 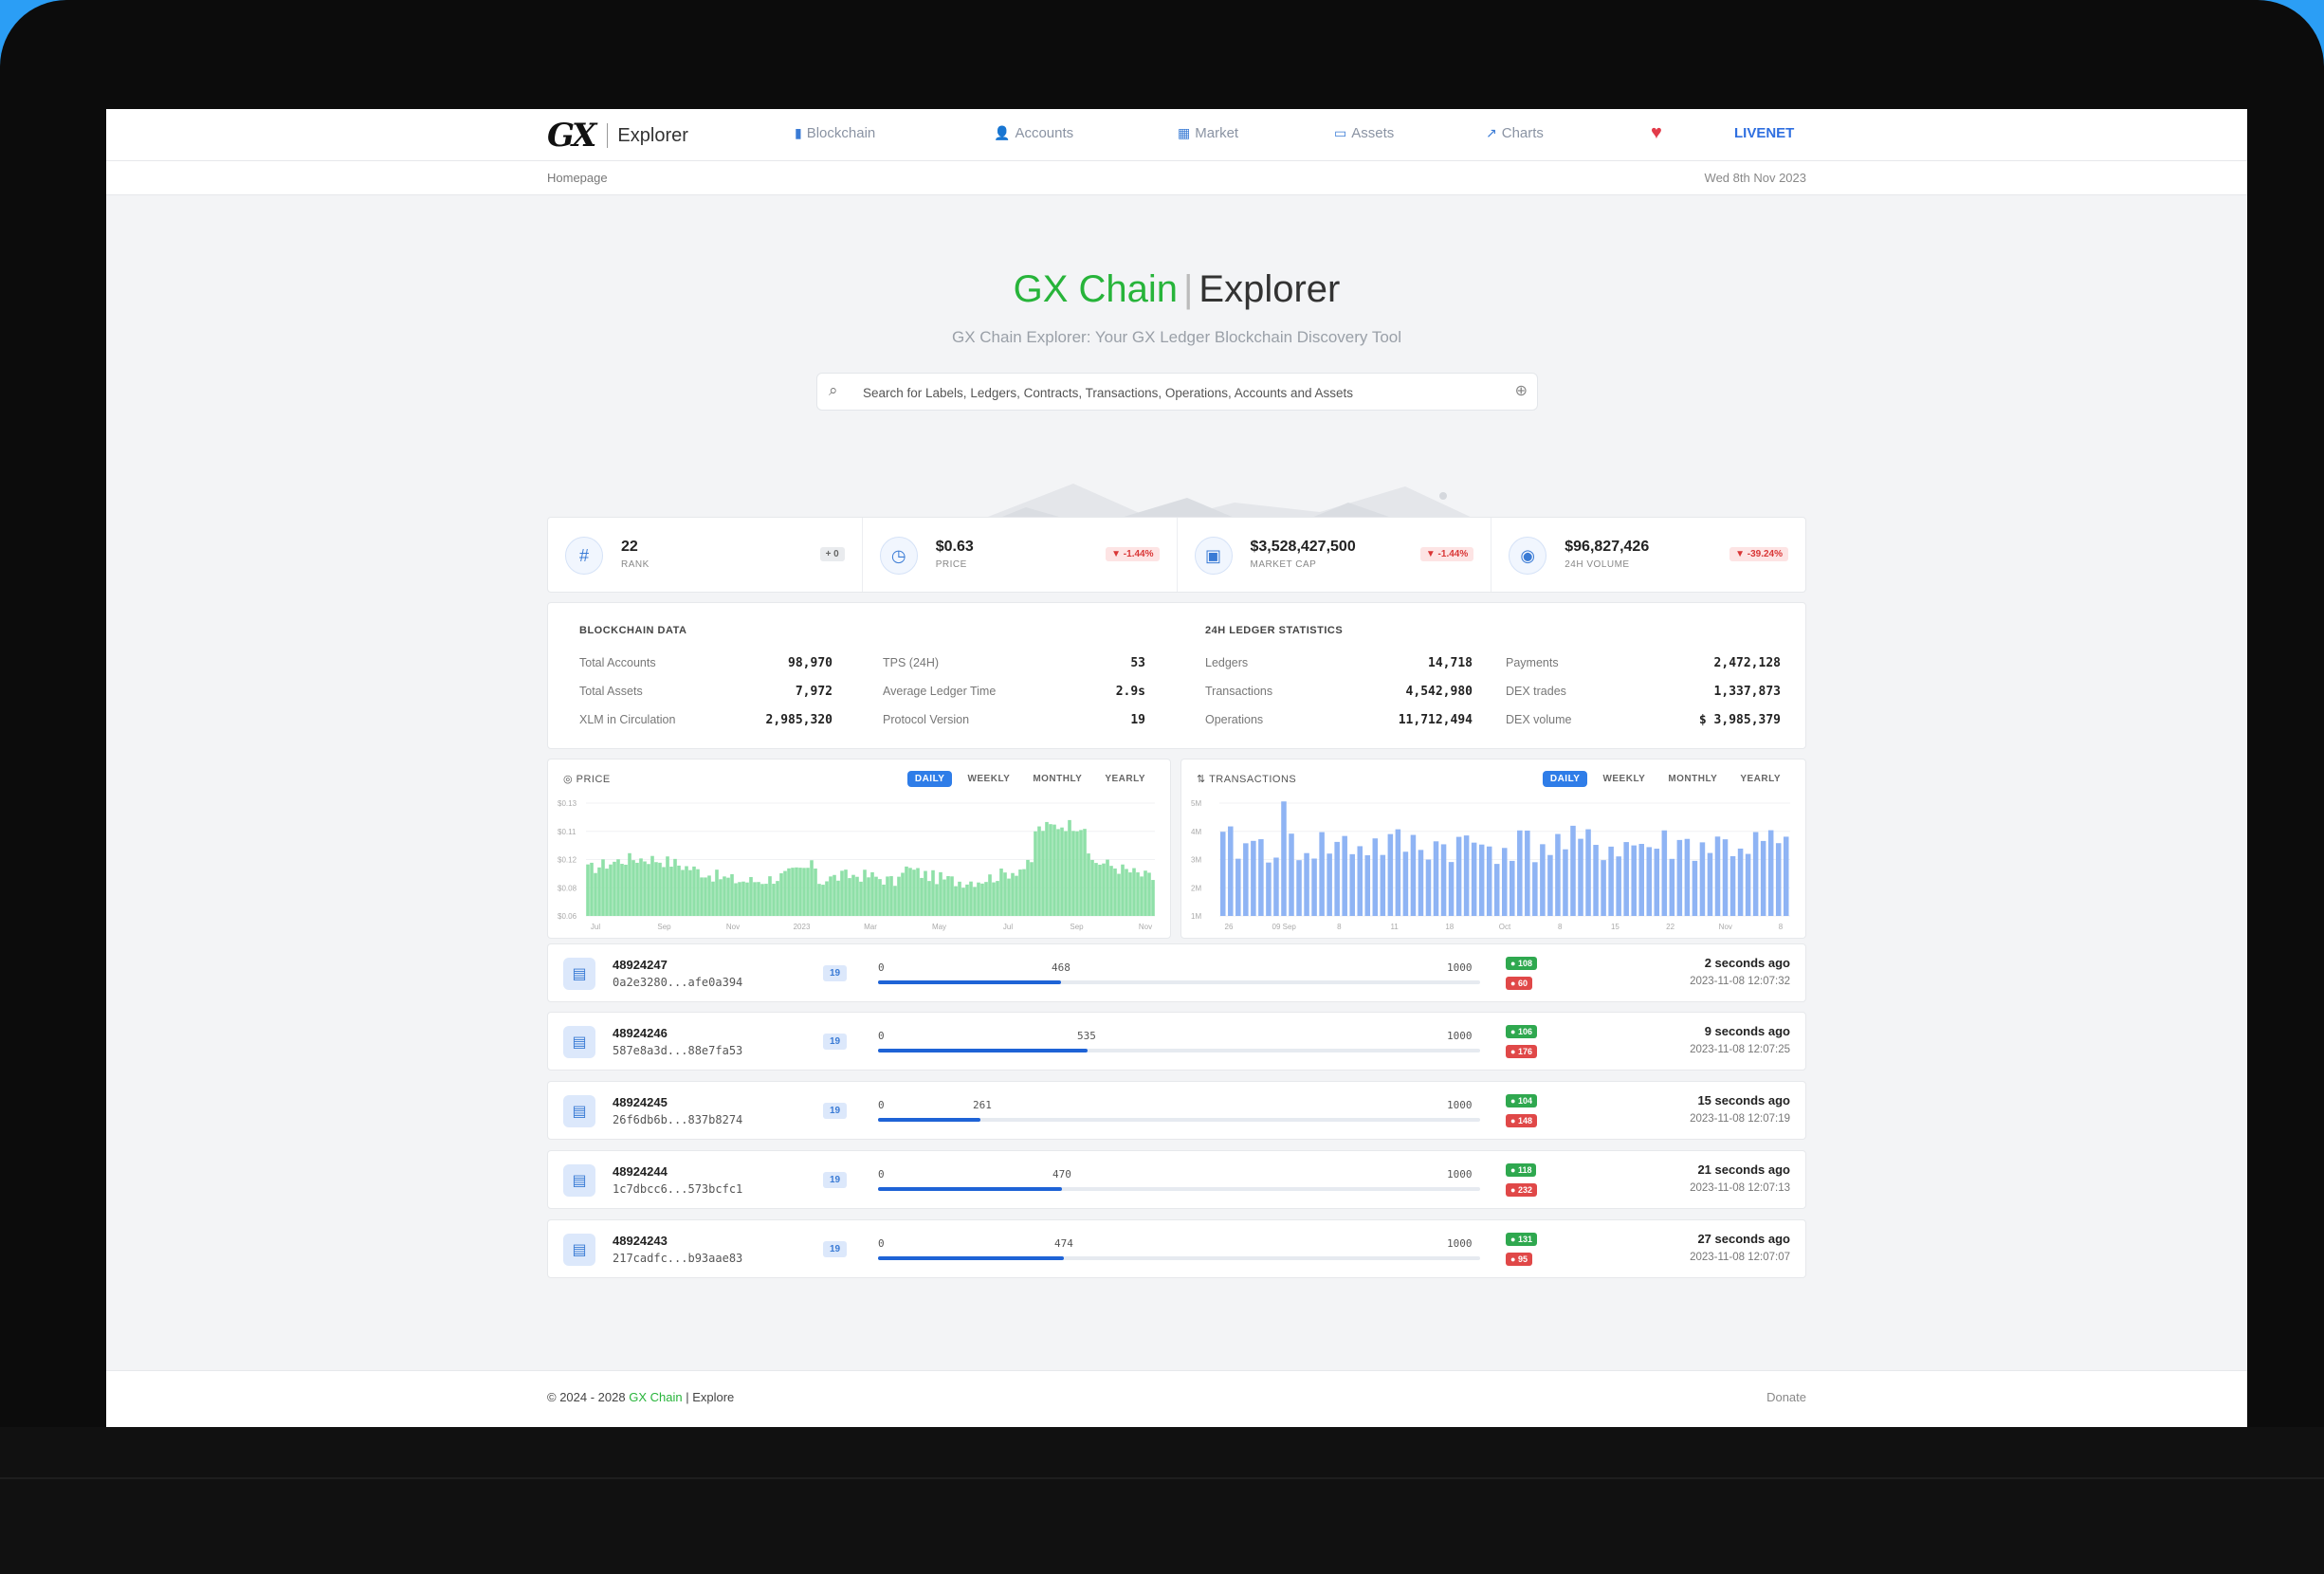 I want to click on ledger-hash: 1c7dbcc6...573bcfc1, so click(x=677, y=1189).